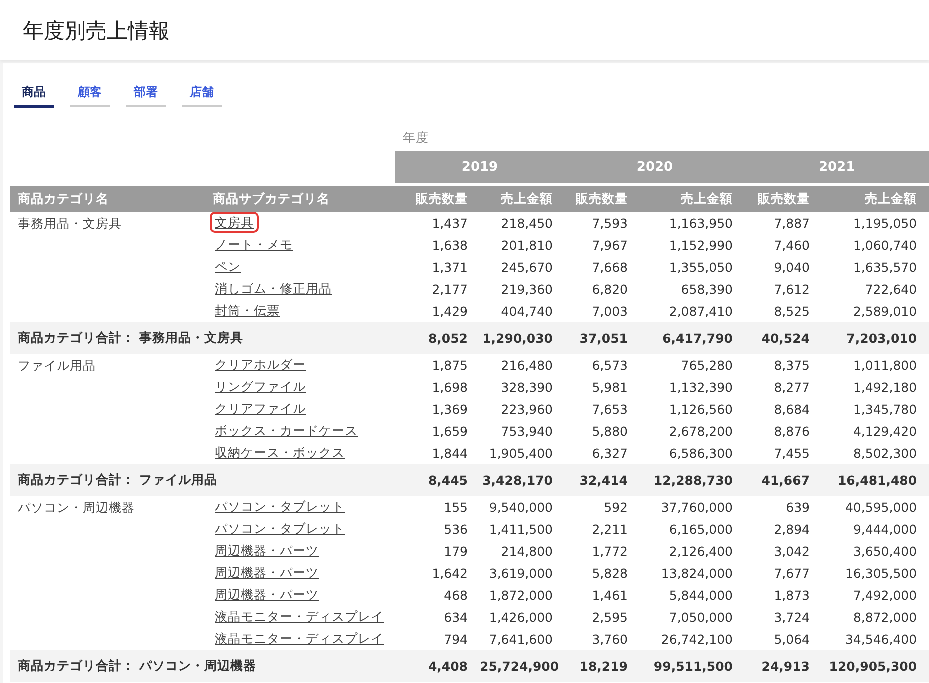  What do you see at coordinates (602, 666) in the screenshot?
I see `total-cell: 18,219` at bounding box center [602, 666].